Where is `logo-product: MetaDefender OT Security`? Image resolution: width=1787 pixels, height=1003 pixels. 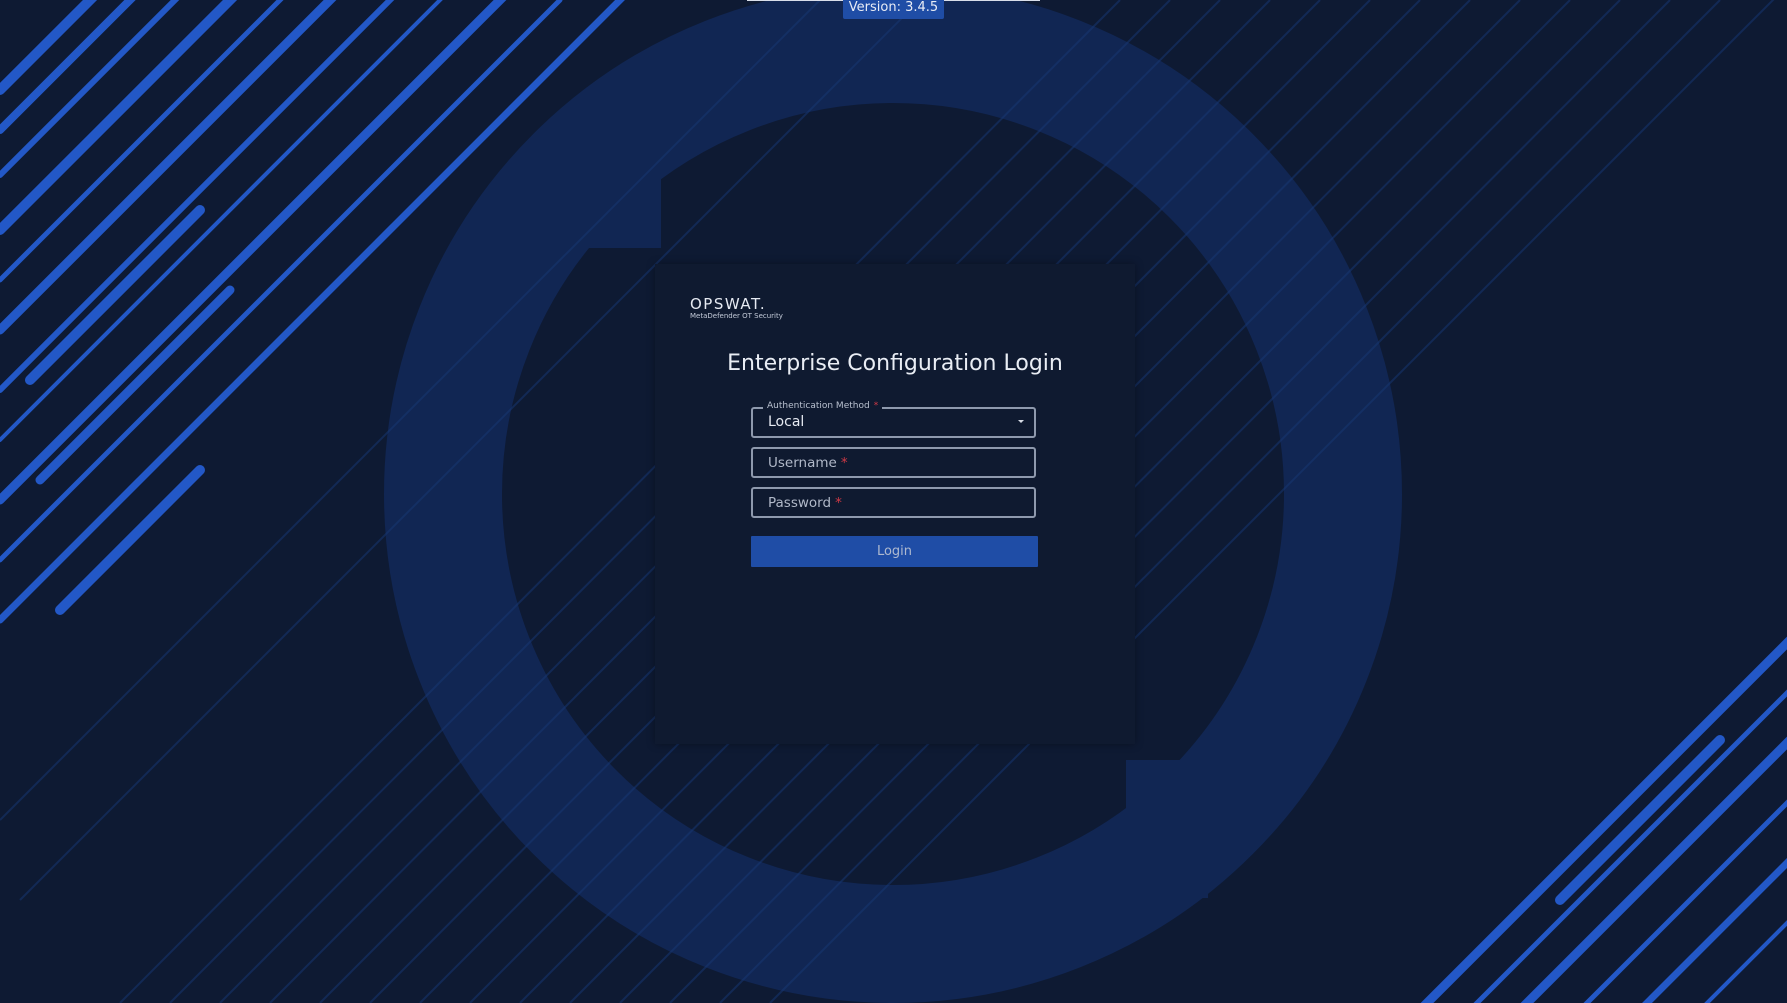
logo-product: MetaDefender OT Security is located at coordinates (736, 316).